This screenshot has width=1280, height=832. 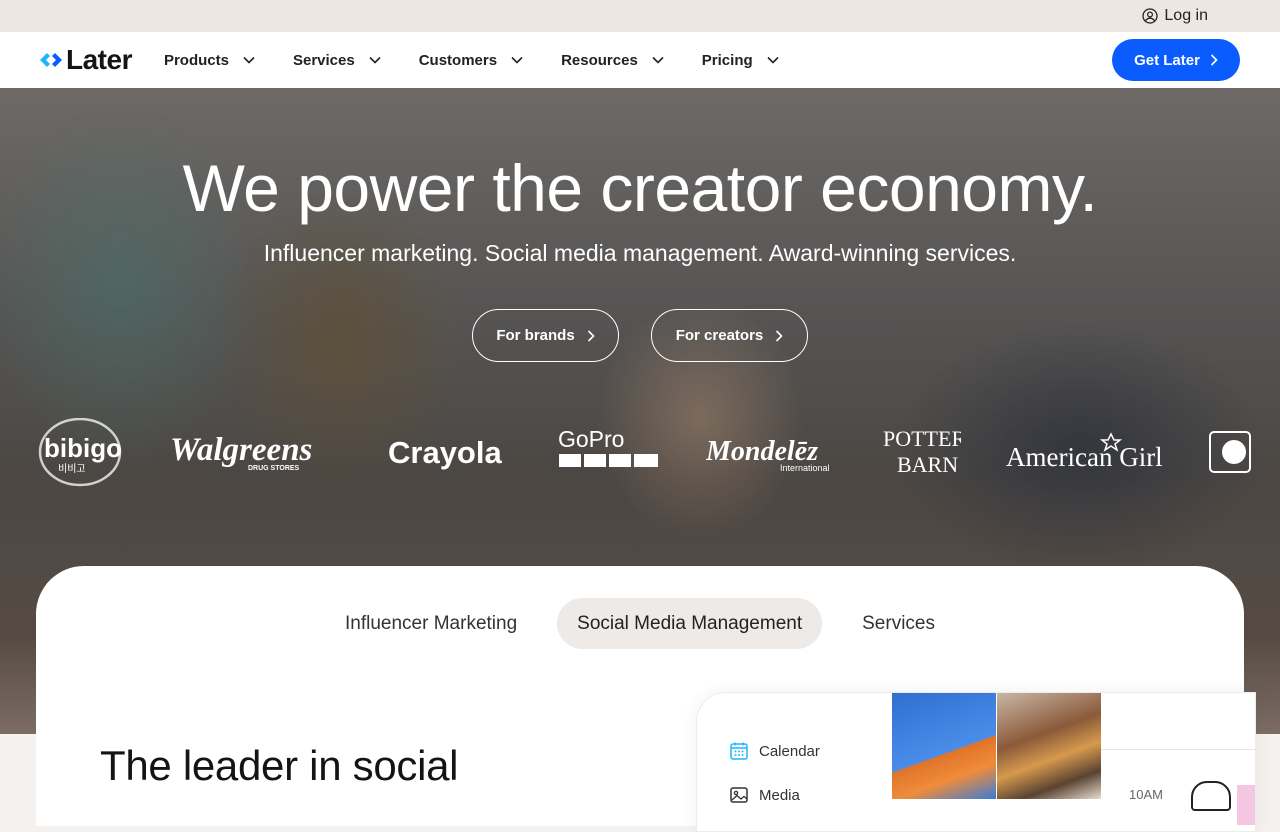 I want to click on american-girl-wordmark: American Girl, so click(x=1084, y=457).